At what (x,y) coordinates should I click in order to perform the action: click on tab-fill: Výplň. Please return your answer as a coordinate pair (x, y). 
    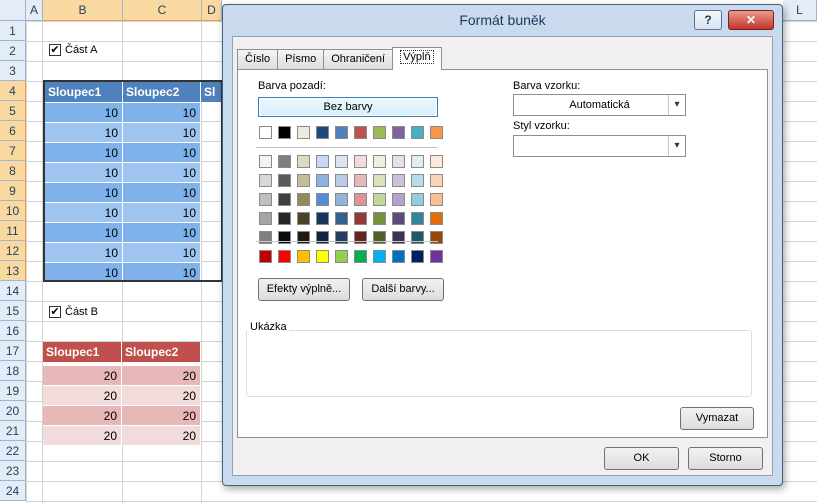
    Looking at the image, I should click on (417, 58).